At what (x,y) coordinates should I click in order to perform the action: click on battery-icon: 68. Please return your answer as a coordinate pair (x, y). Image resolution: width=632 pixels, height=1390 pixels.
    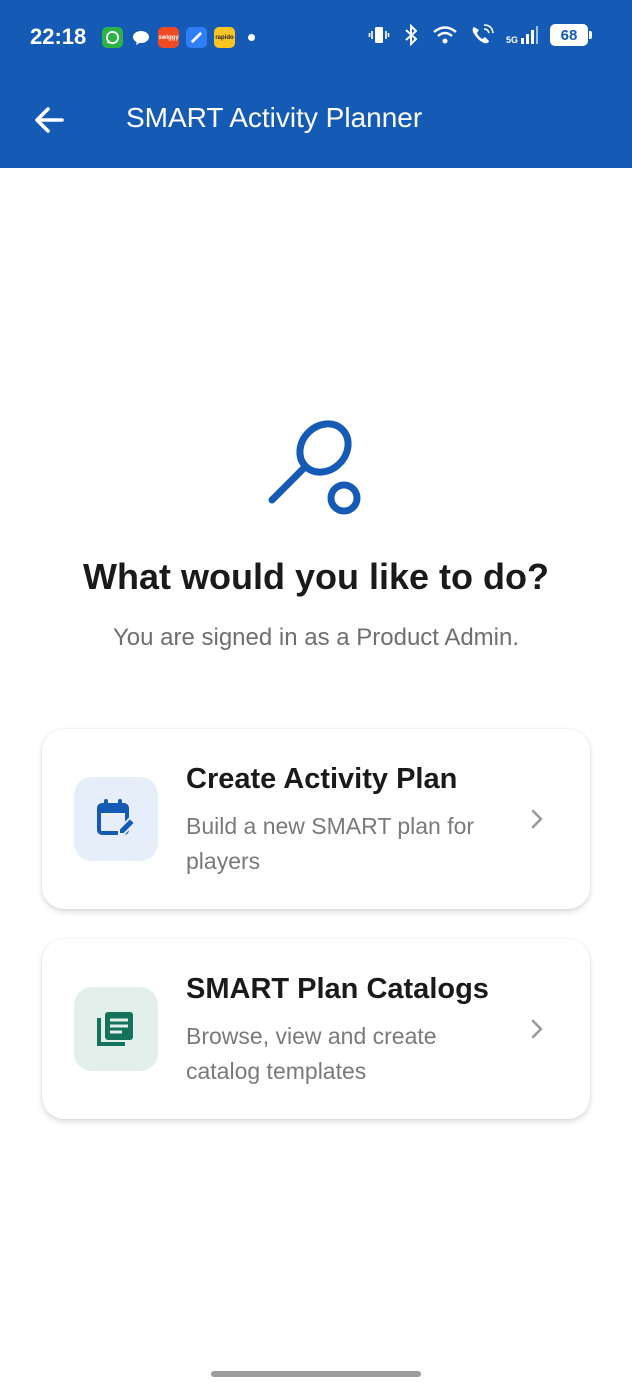
    Looking at the image, I should click on (571, 35).